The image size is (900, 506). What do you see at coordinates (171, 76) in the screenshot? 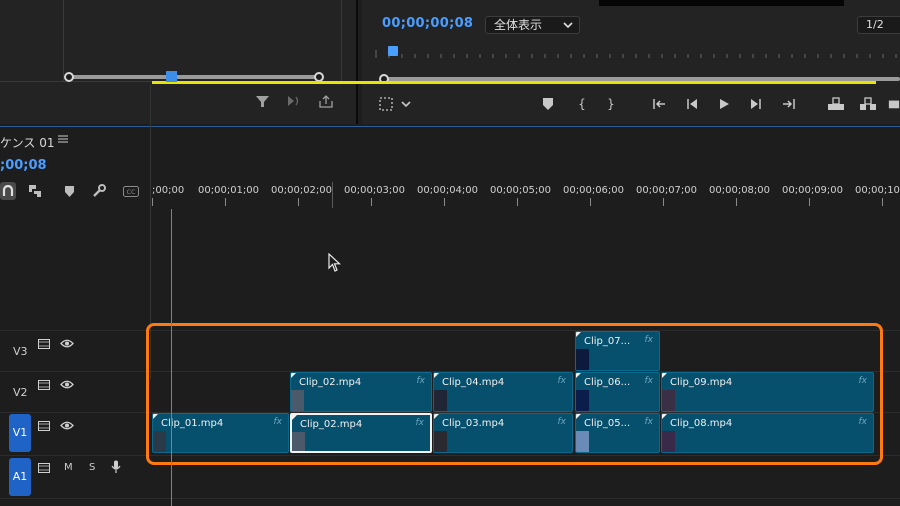
I see `timeline-playhead-handle` at bounding box center [171, 76].